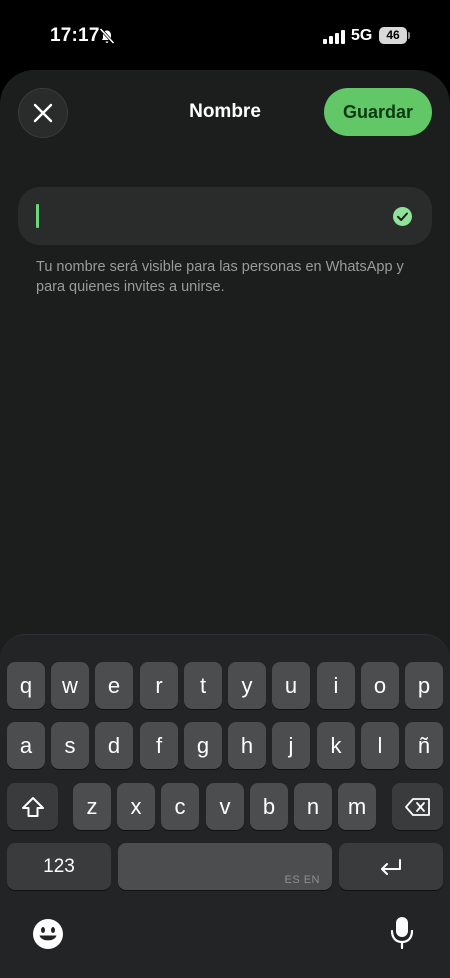 This screenshot has width=450, height=978. Describe the element at coordinates (247, 745) in the screenshot. I see `key-h: h` at that location.